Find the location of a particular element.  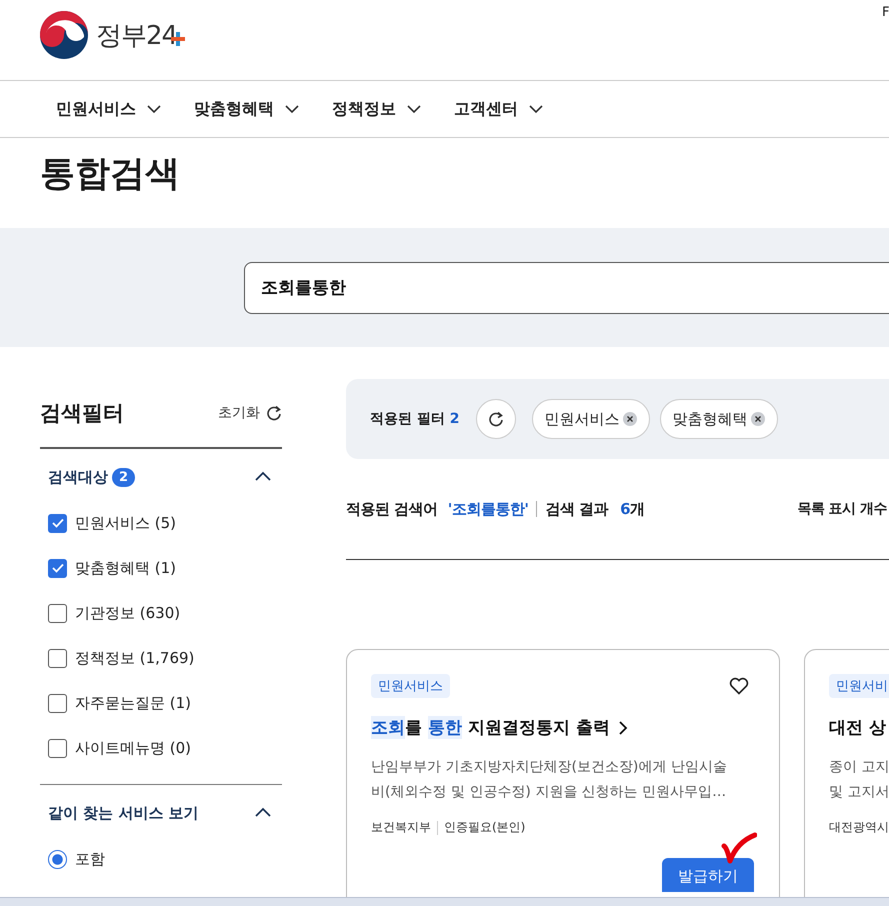

description-text: 및 고지서 is located at coordinates (859, 792).